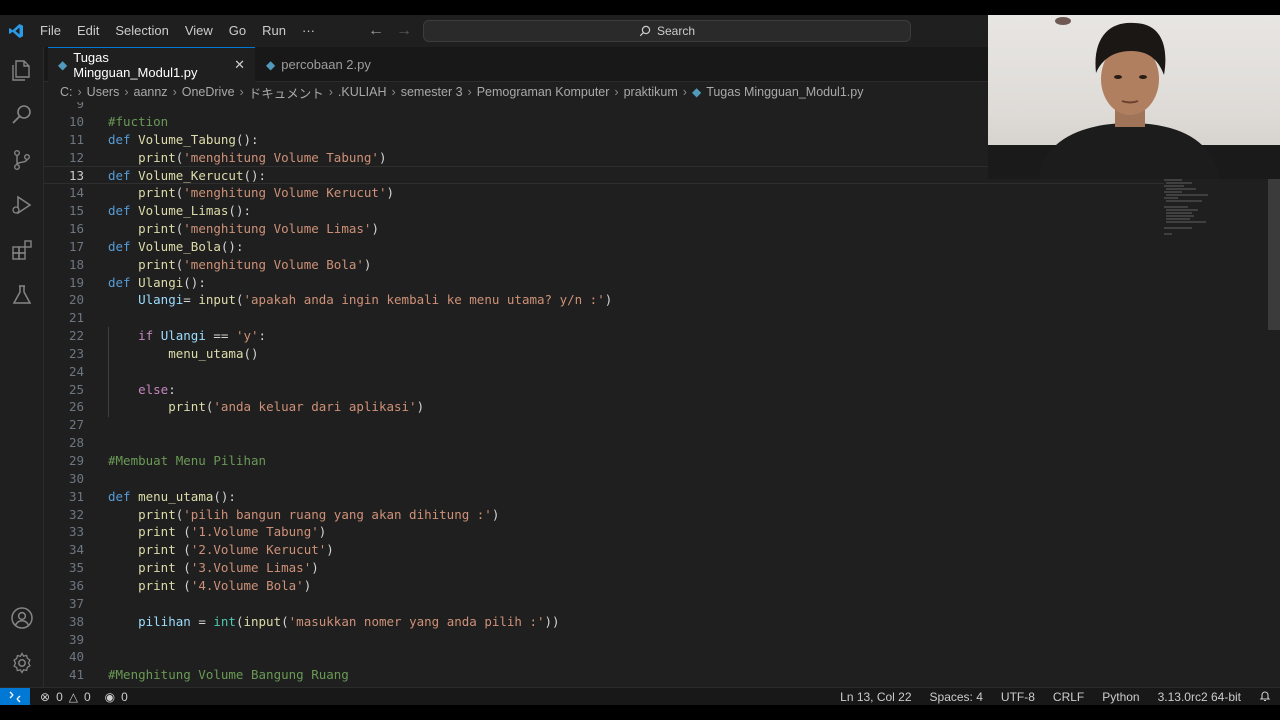 The image size is (1280, 720). I want to click on code-token: int, so click(224, 621).